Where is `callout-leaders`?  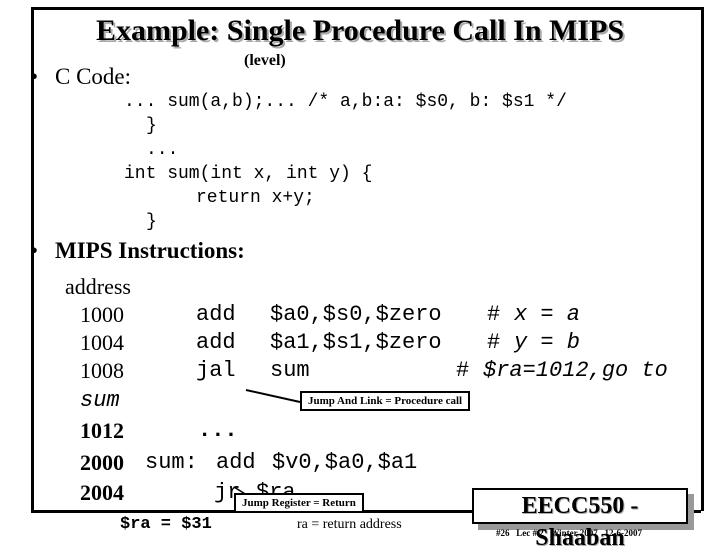 callout-leaders is located at coordinates (267, 443).